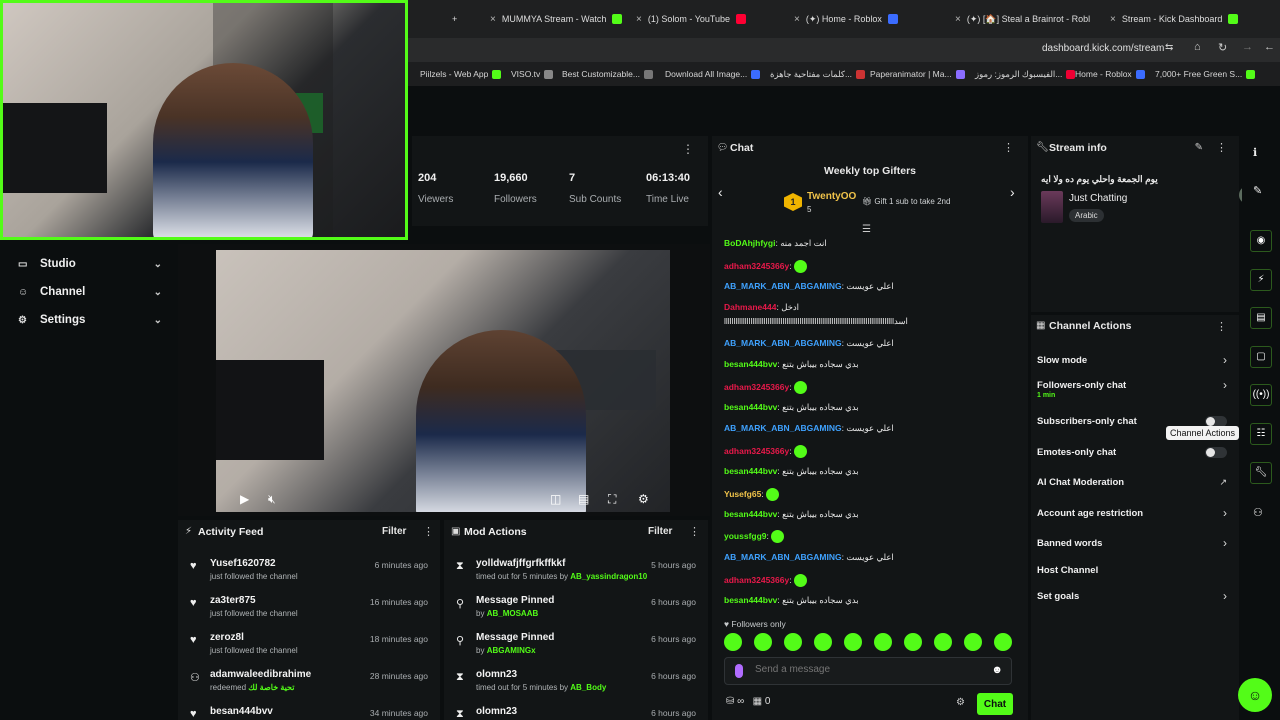  What do you see at coordinates (1261, 280) in the screenshot?
I see `lightning-icon: ⚡︎` at bounding box center [1261, 280].